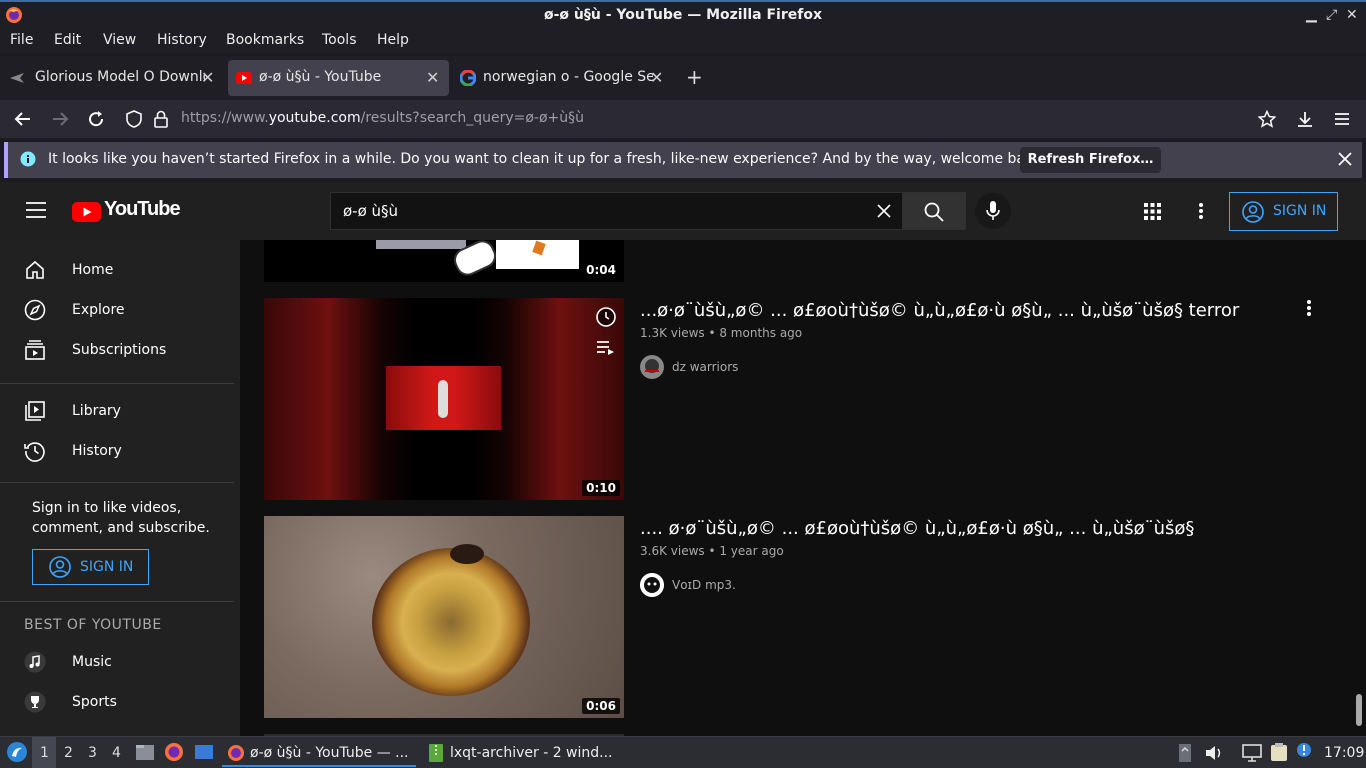 The image size is (1366, 768). What do you see at coordinates (120, 311) in the screenshot?
I see `sidebar-item-explore: Explore` at bounding box center [120, 311].